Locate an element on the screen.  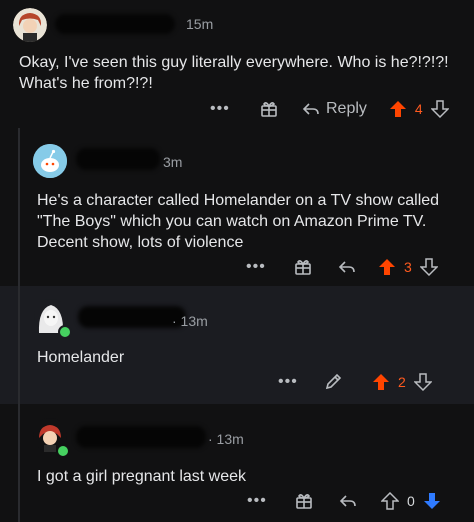
reply-button: Reply is located at coordinates (346, 109).